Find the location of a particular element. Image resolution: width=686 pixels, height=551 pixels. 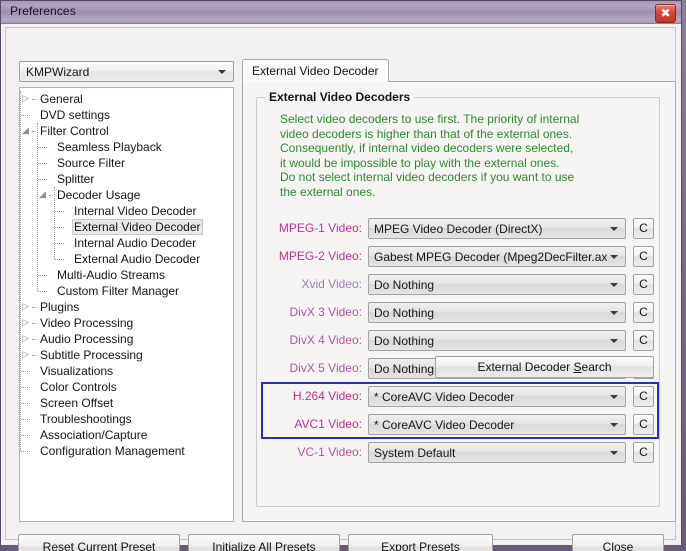

decoder-config-button-mpeg-1-video: C is located at coordinates (643, 228).